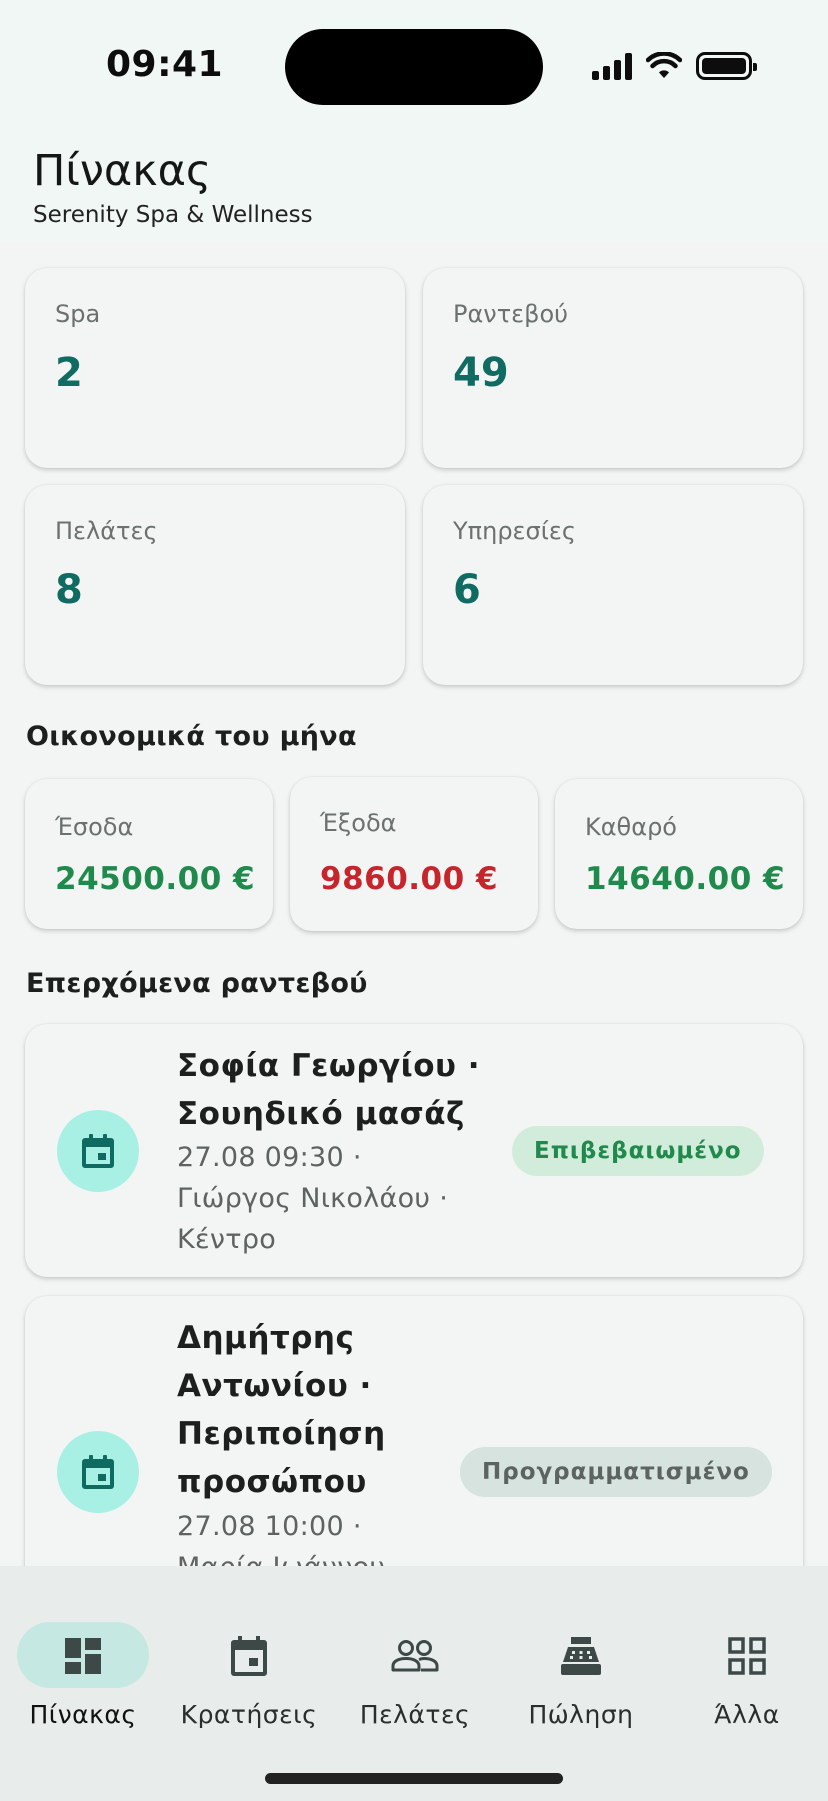 Image resolution: width=828 pixels, height=1801 pixels. I want to click on stat-card-spa: Spa 2, so click(215, 368).